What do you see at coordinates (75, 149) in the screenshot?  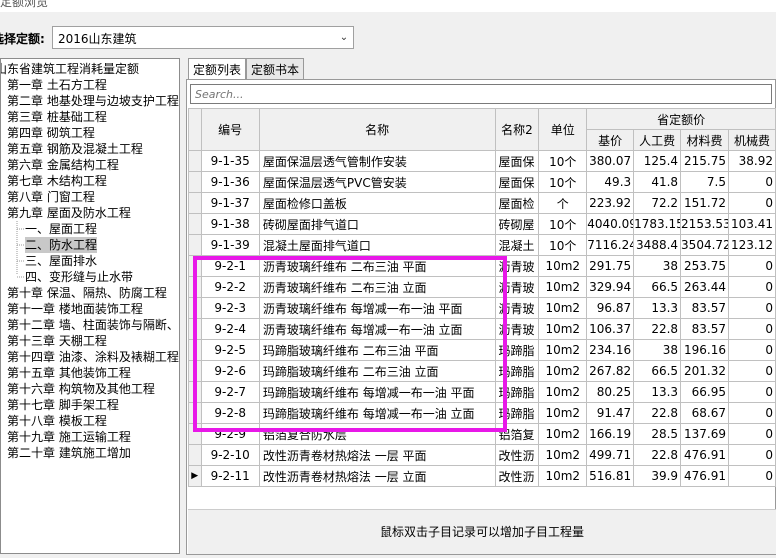 I see `tree-chapter-item: 第五章 钢筋及混凝土工程` at bounding box center [75, 149].